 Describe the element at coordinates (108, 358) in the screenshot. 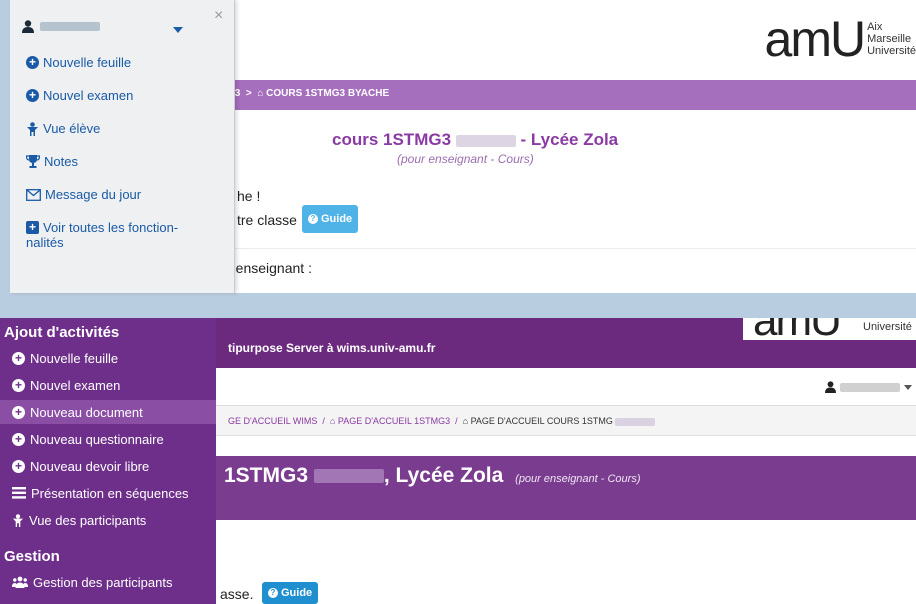

I see `sidebar-item-nouvelle-feuille: + Nouvelle feuille` at that location.